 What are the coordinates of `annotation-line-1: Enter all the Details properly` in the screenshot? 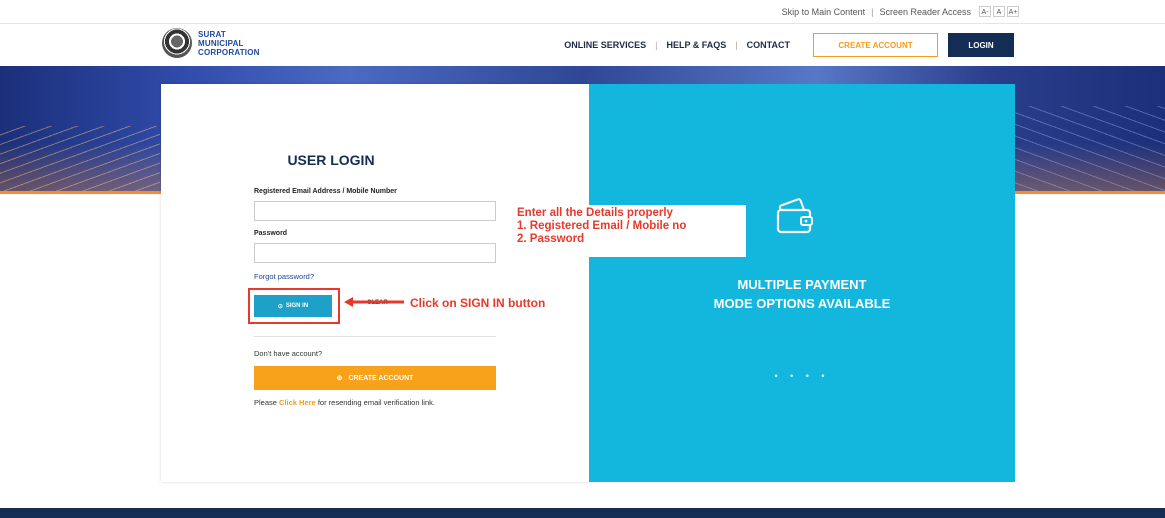 It's located at (595, 213).